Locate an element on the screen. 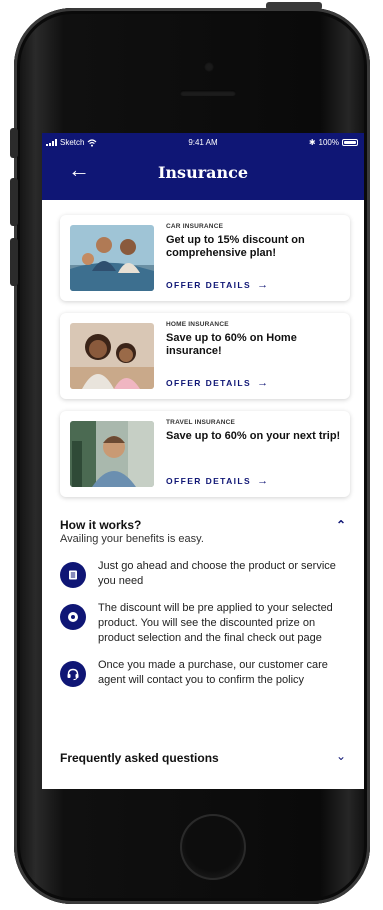 Image resolution: width=383 pixels, height=910 pixels. power-button is located at coordinates (294, 6).